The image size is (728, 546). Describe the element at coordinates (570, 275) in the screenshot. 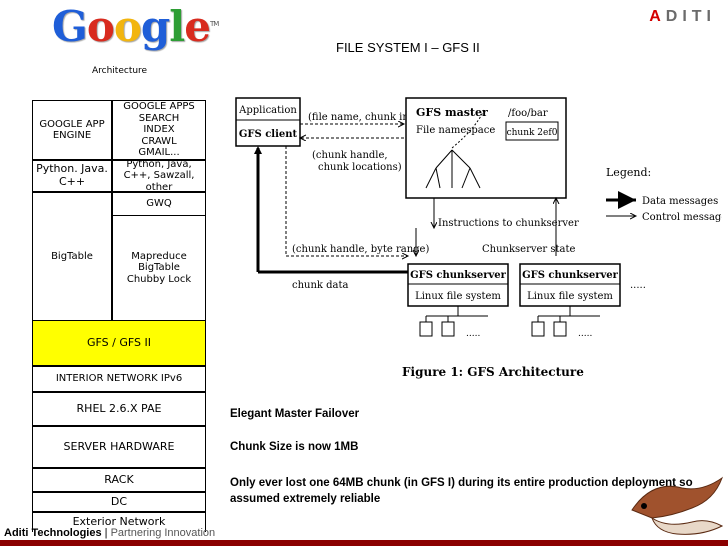

I see `chunkserver-2-label: GFS chunkserver` at that location.